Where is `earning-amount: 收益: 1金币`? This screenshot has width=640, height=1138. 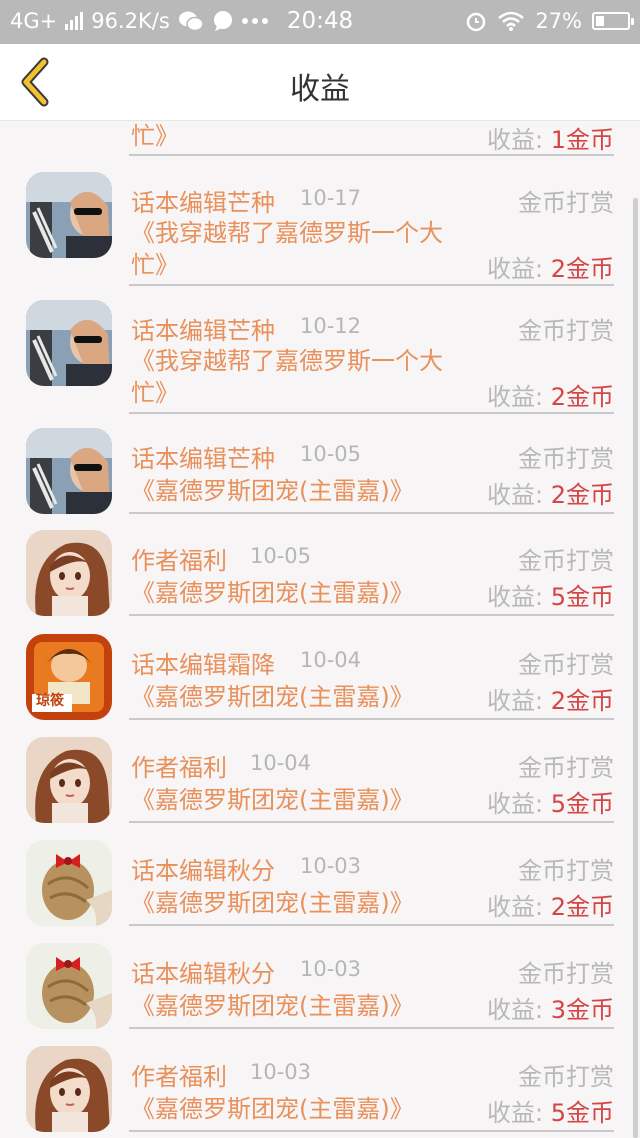 earning-amount: 收益: 1金币 is located at coordinates (550, 137).